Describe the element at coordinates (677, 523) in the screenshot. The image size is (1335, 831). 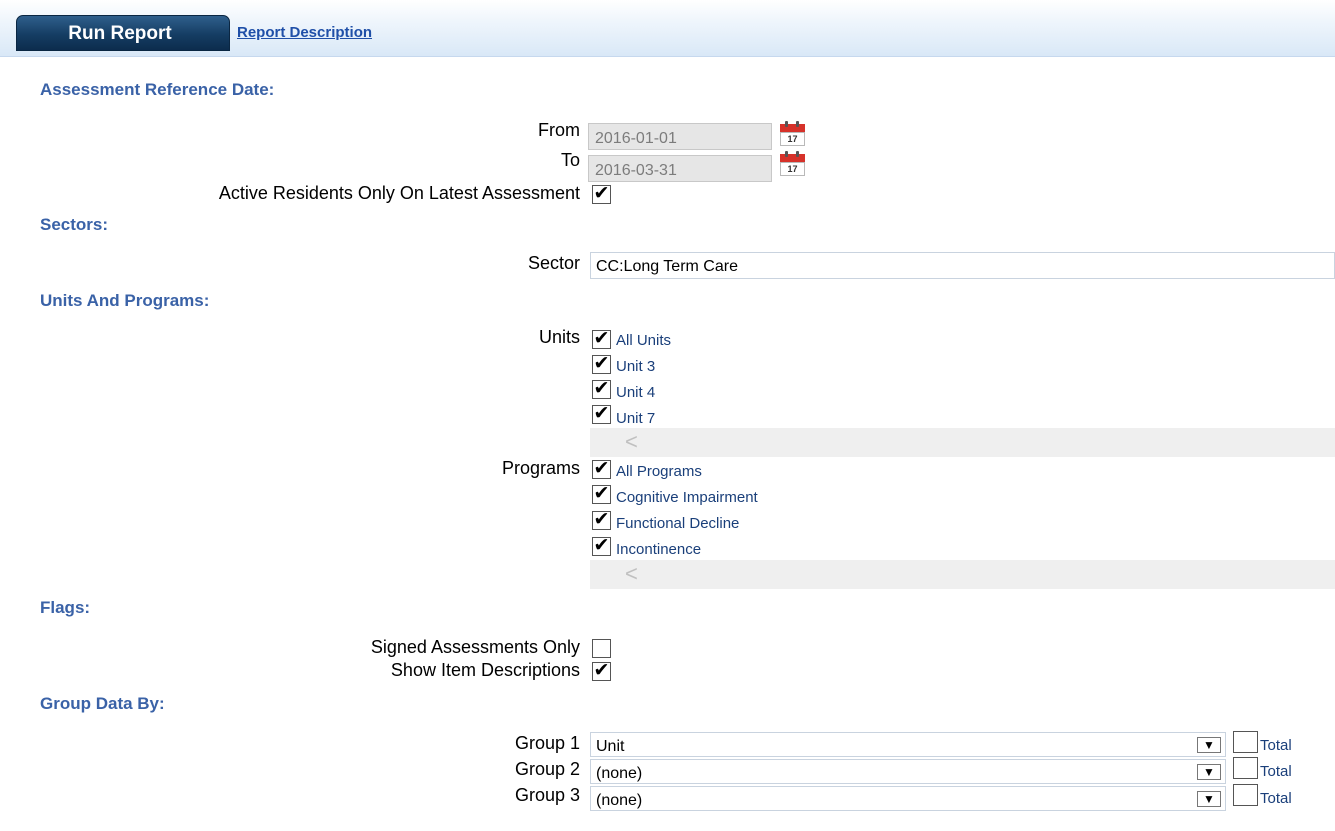
I see `program-option-label: Functional Decline` at that location.